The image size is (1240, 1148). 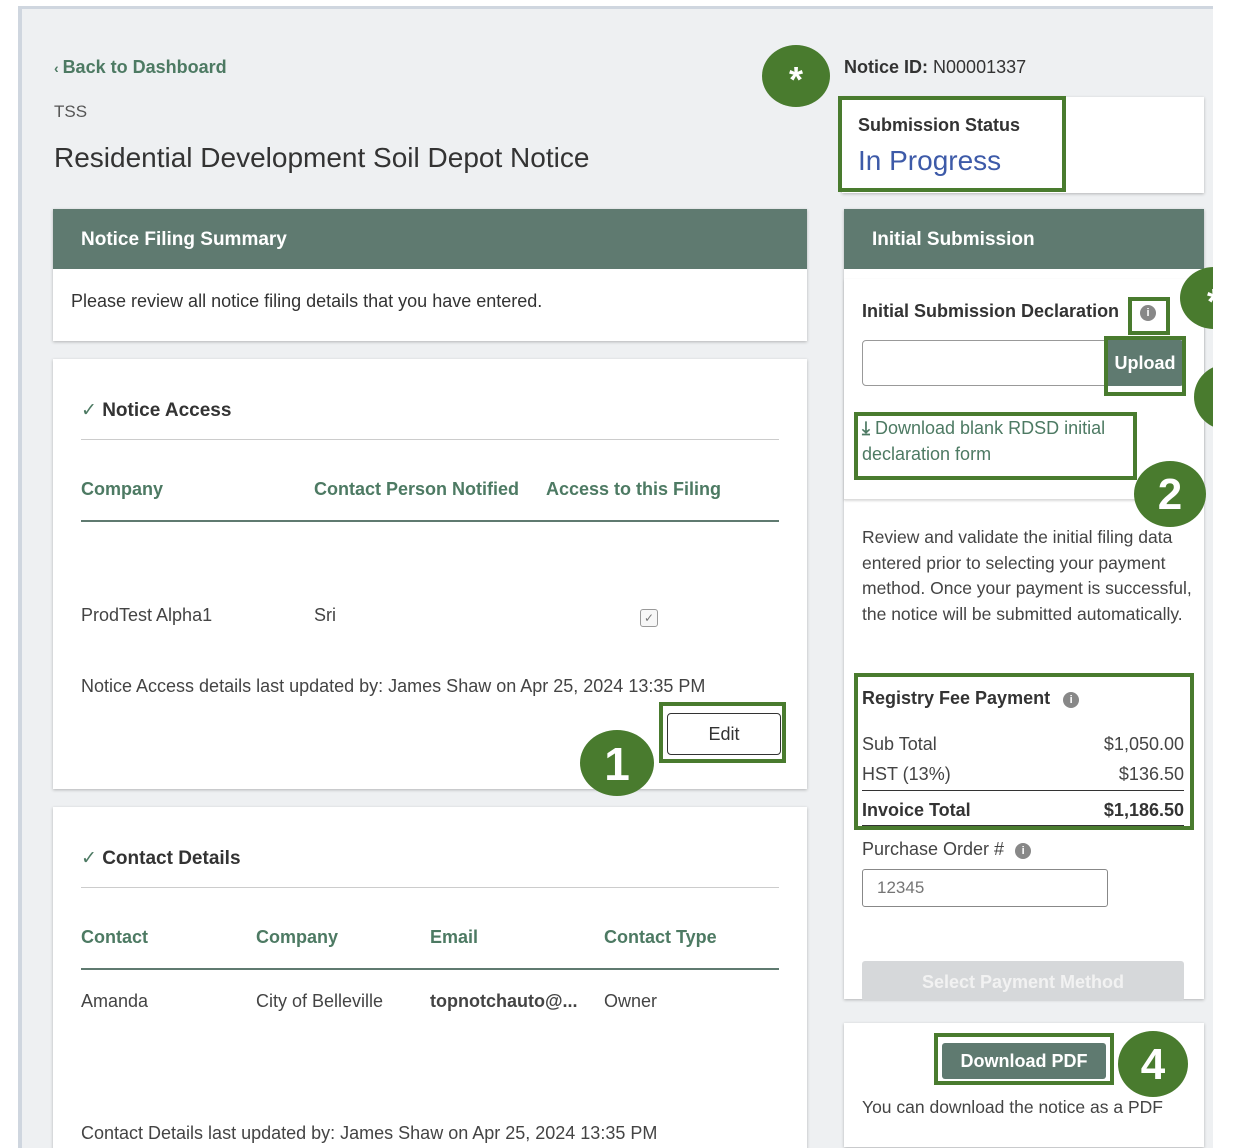 I want to click on download-pdf-note: You can download the notice as a PDF, so click(x=1012, y=1107).